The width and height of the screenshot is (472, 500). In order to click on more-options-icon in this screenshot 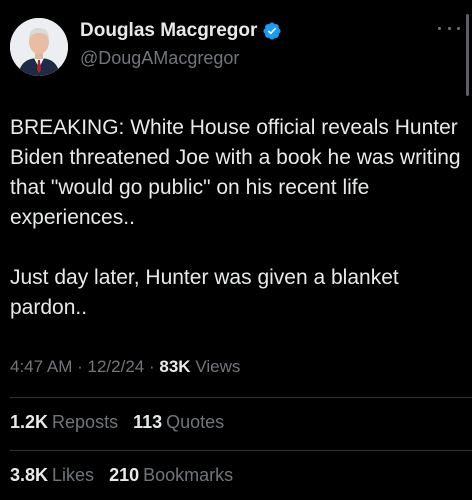, I will do `click(449, 28)`.